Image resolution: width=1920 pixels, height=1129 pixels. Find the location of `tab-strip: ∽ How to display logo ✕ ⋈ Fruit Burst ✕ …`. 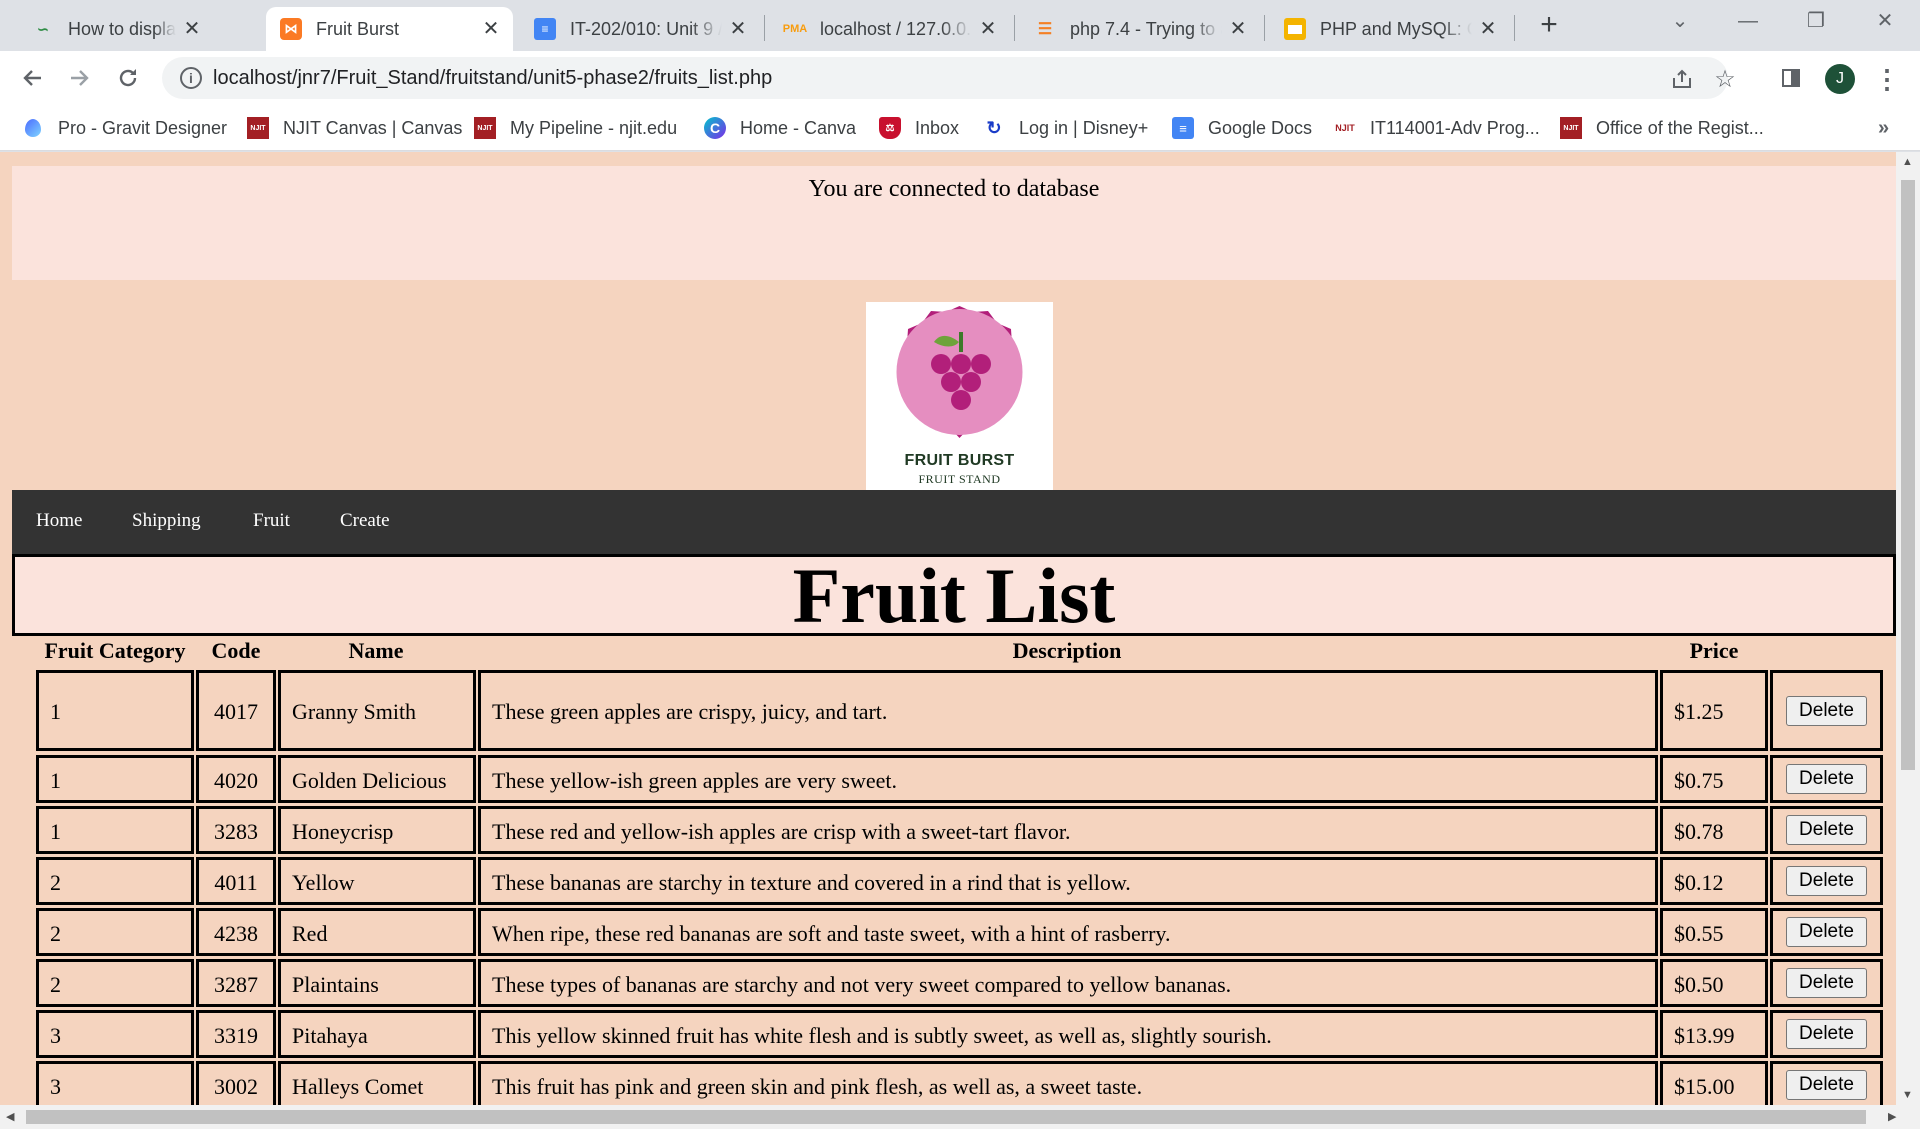

tab-strip: ∽ How to display logo ✕ ⋈ Fruit Burst ✕ … is located at coordinates (960, 25).